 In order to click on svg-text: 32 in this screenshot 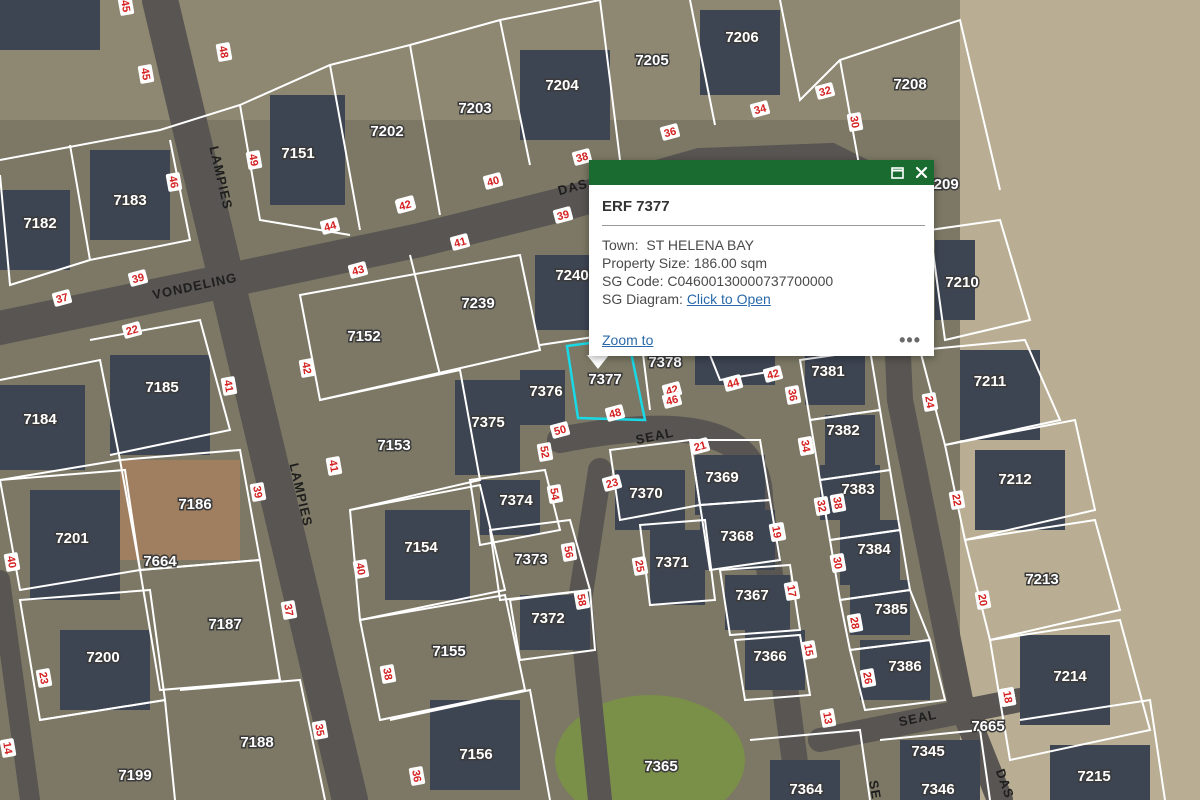, I will do `click(821, 506)`.